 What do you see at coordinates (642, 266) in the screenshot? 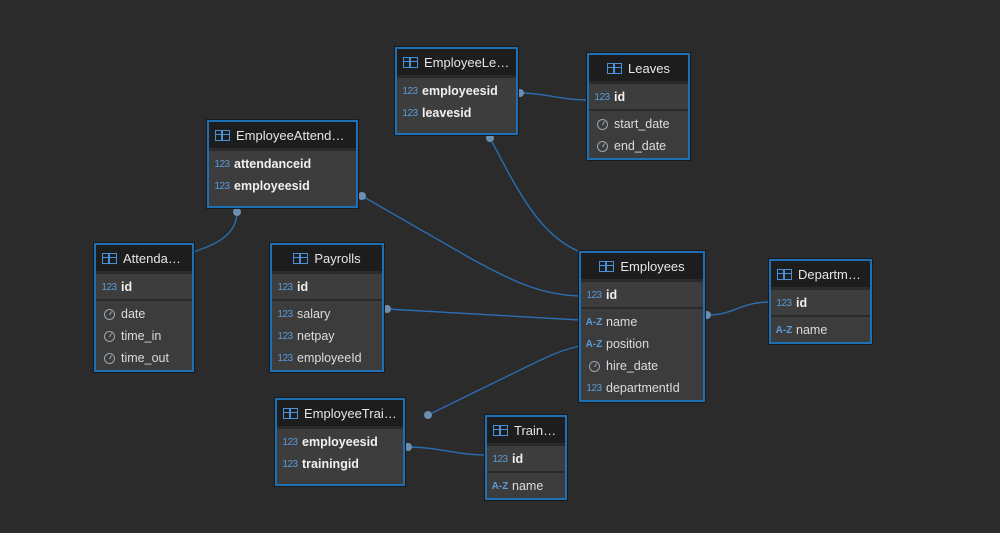
I see `table-header: Employees` at bounding box center [642, 266].